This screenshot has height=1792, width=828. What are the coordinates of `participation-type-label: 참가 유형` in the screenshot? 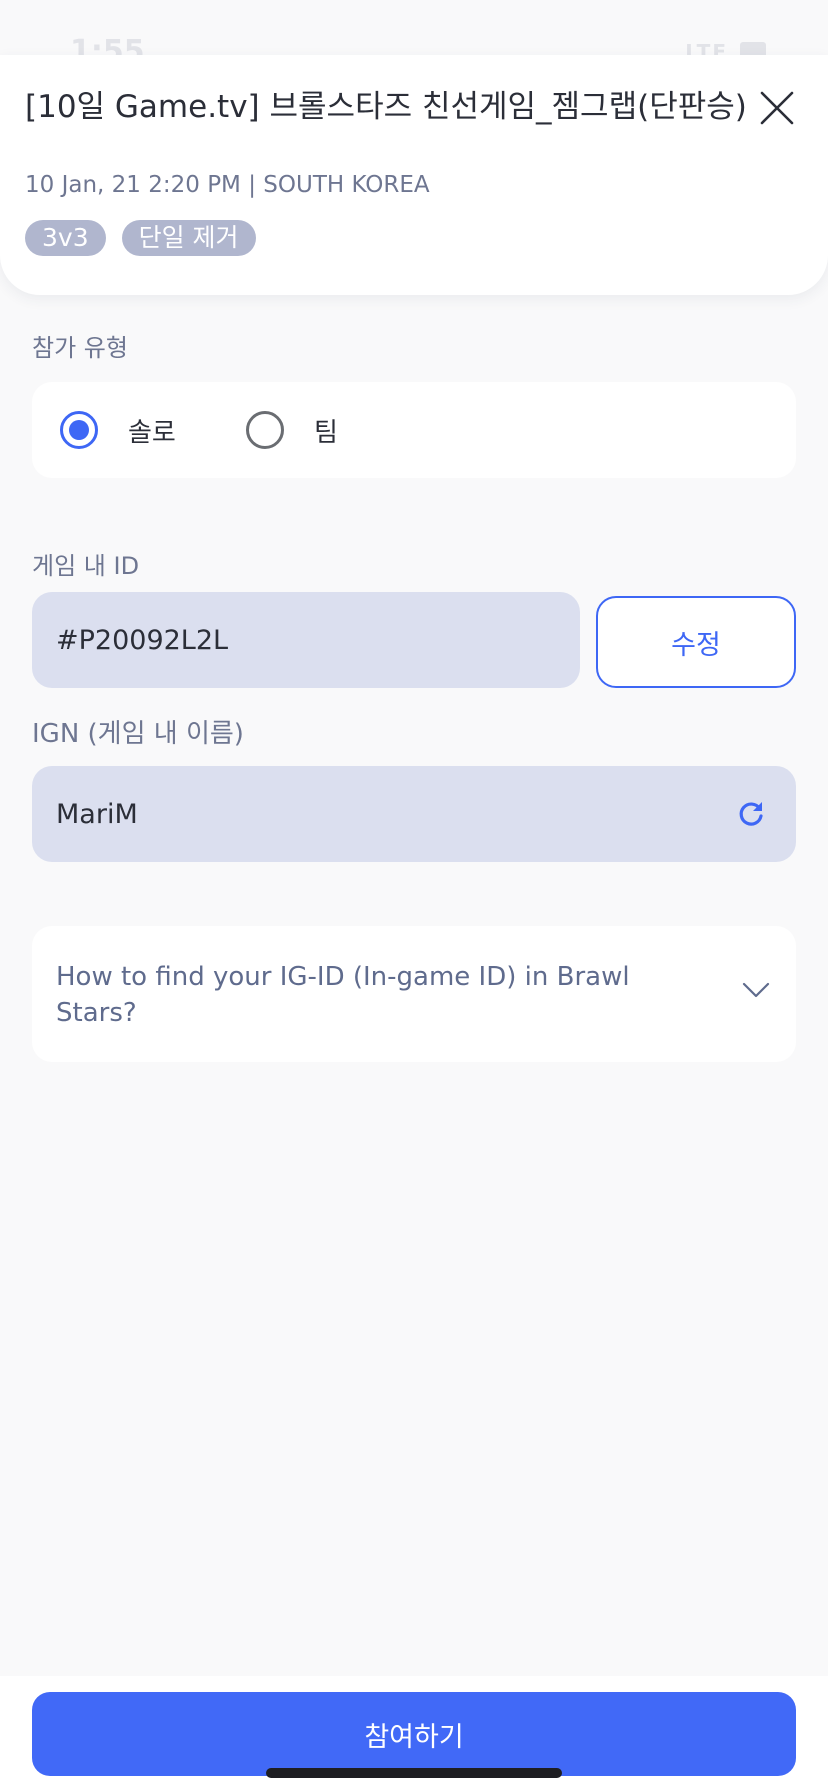 It's located at (80, 348).